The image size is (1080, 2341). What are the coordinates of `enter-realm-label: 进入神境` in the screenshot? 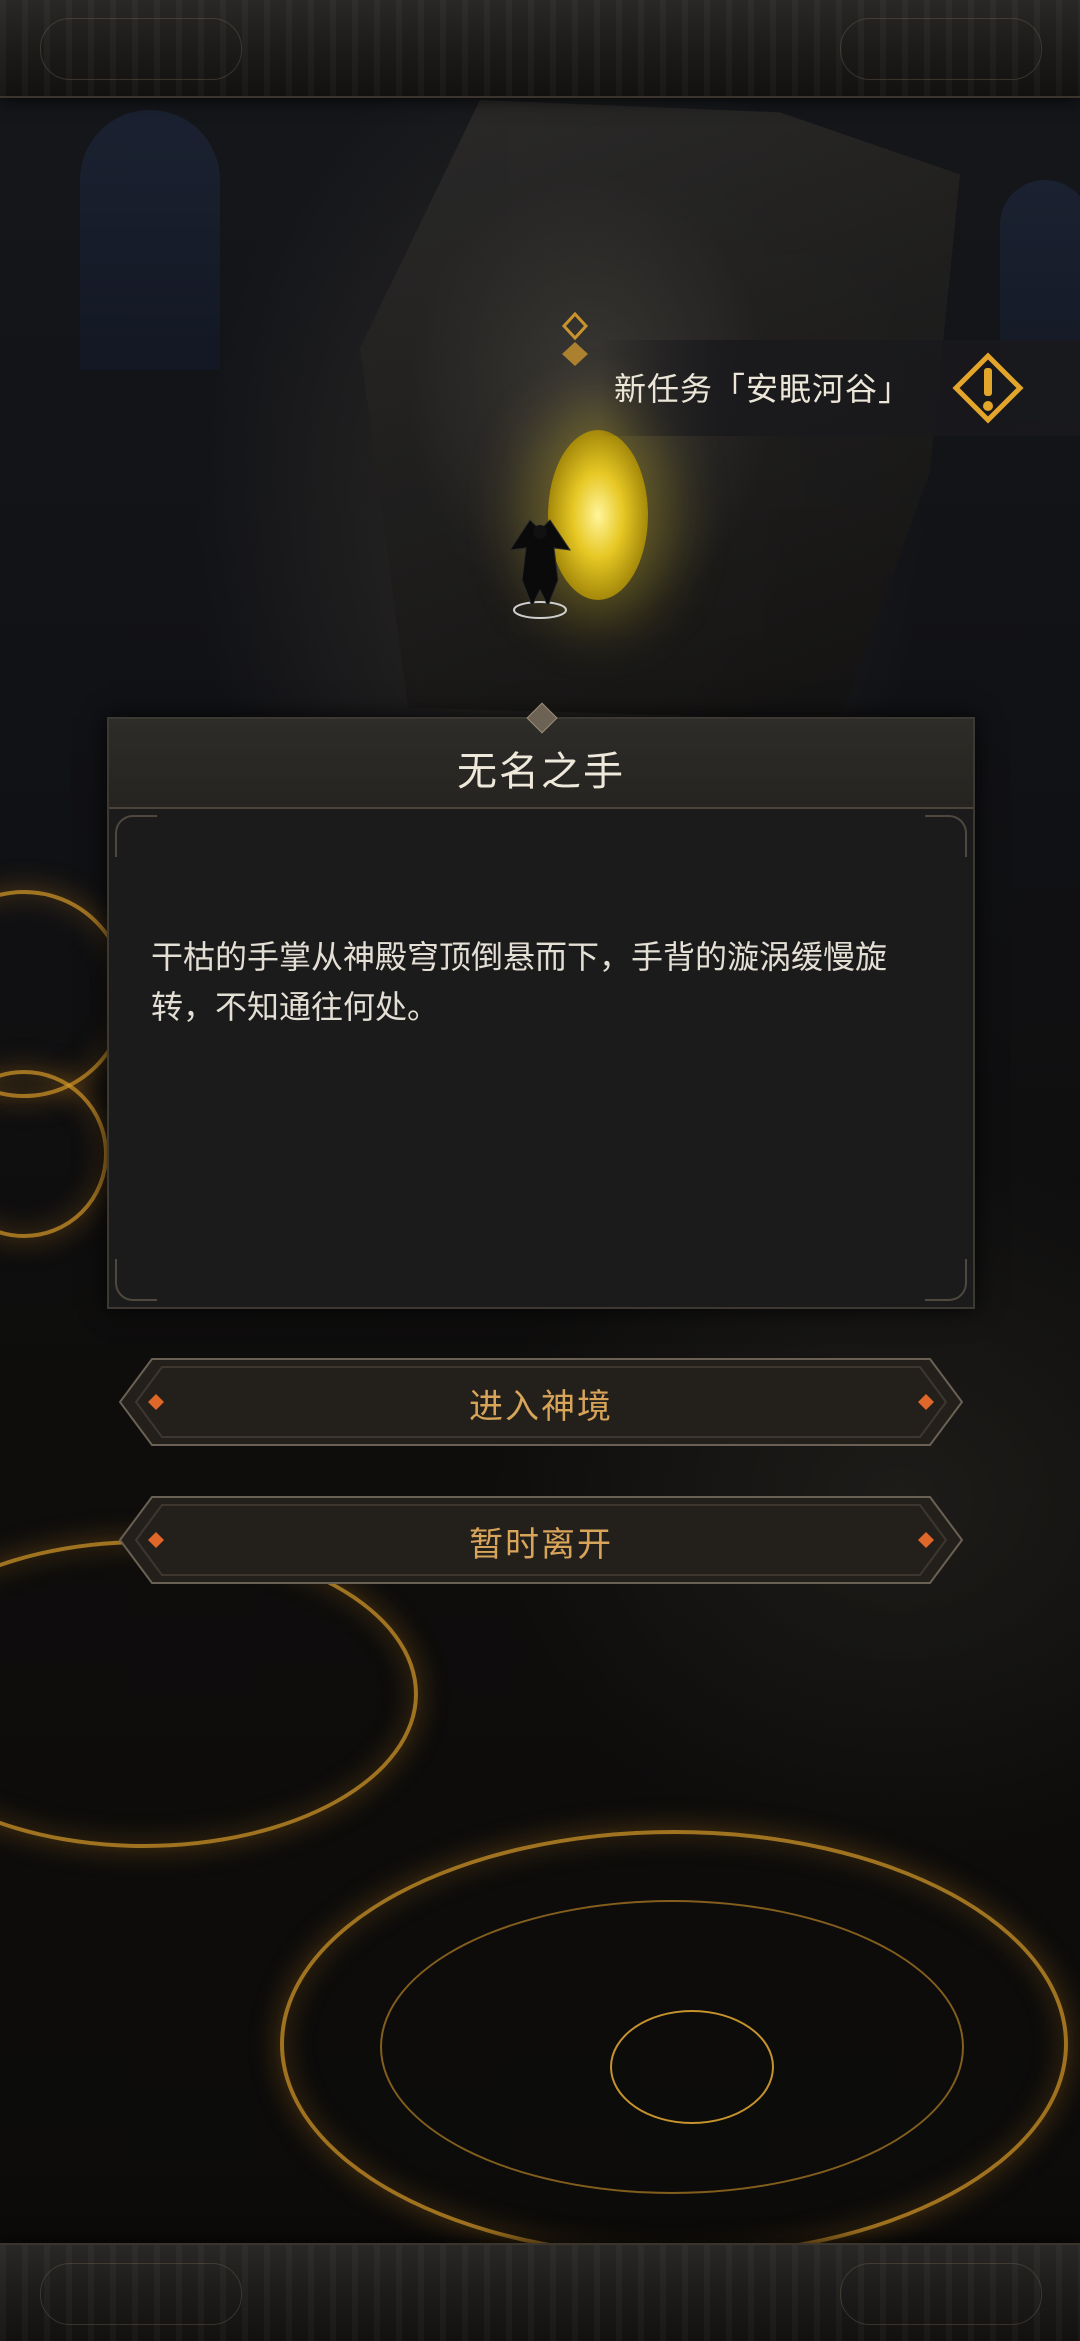 It's located at (541, 1407).